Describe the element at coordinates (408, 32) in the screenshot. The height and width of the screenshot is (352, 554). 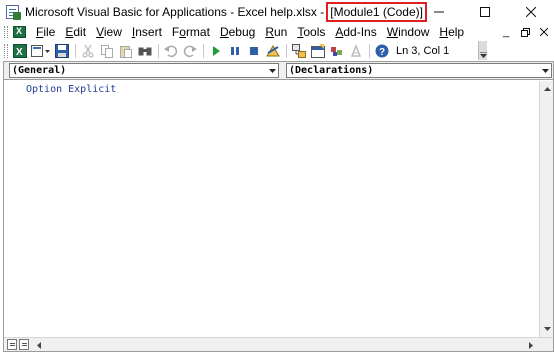
I see `menu-window: Window` at that location.